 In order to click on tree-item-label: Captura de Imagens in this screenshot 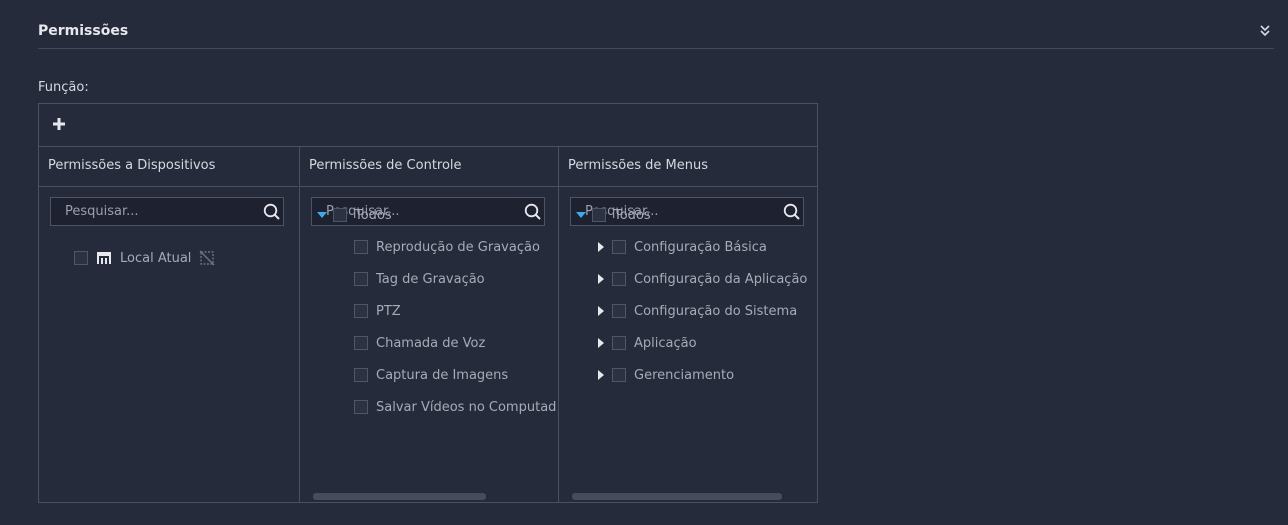, I will do `click(442, 375)`.